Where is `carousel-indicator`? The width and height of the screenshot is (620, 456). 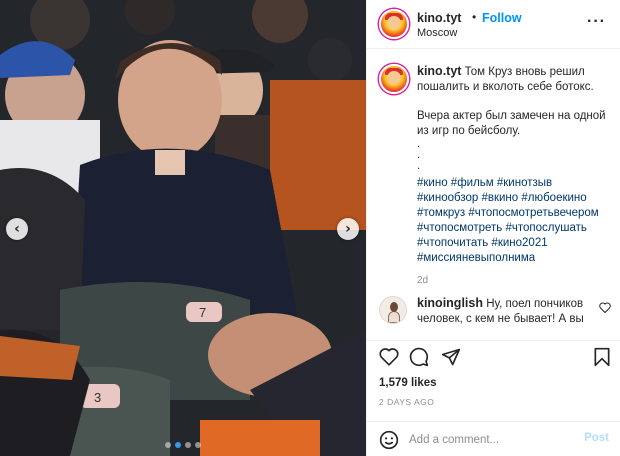
carousel-indicator is located at coordinates (183, 445).